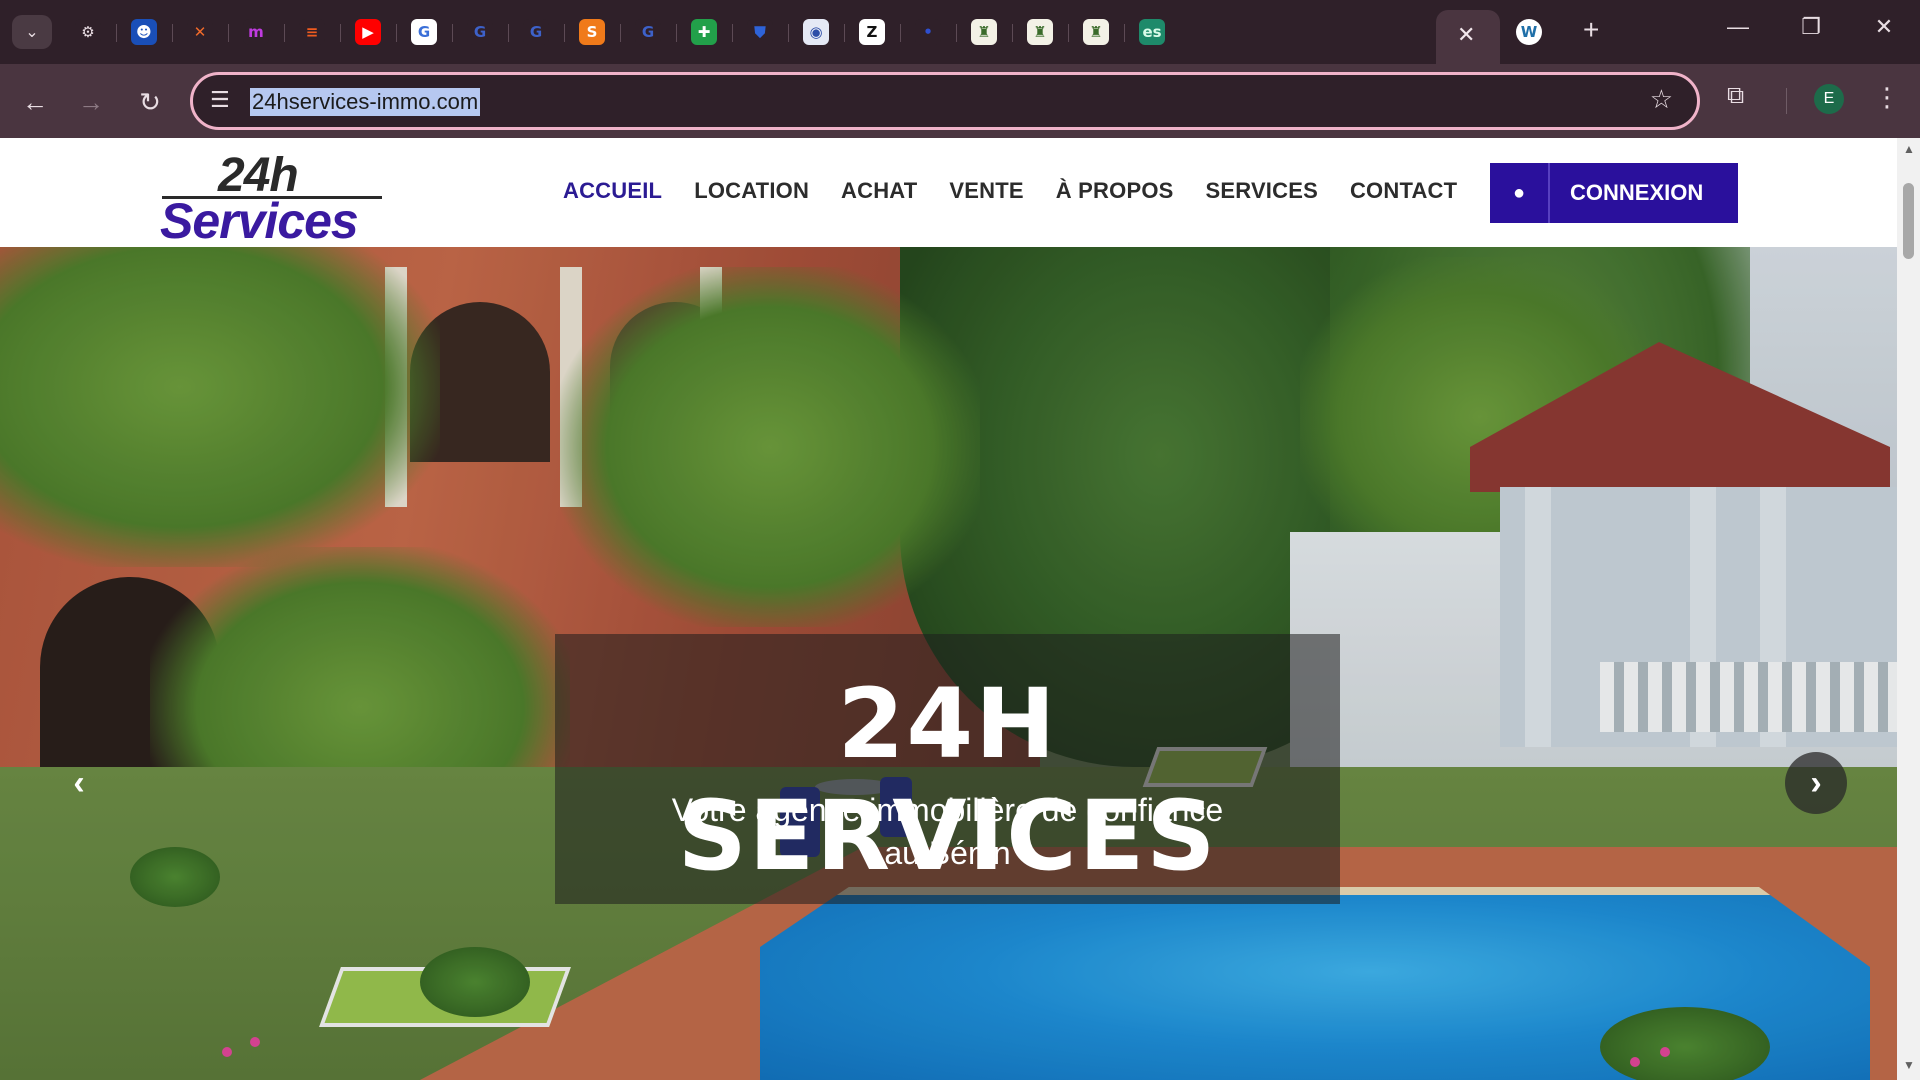  Describe the element at coordinates (1520, 193) in the screenshot. I see `user-circle-icon: ●` at that location.